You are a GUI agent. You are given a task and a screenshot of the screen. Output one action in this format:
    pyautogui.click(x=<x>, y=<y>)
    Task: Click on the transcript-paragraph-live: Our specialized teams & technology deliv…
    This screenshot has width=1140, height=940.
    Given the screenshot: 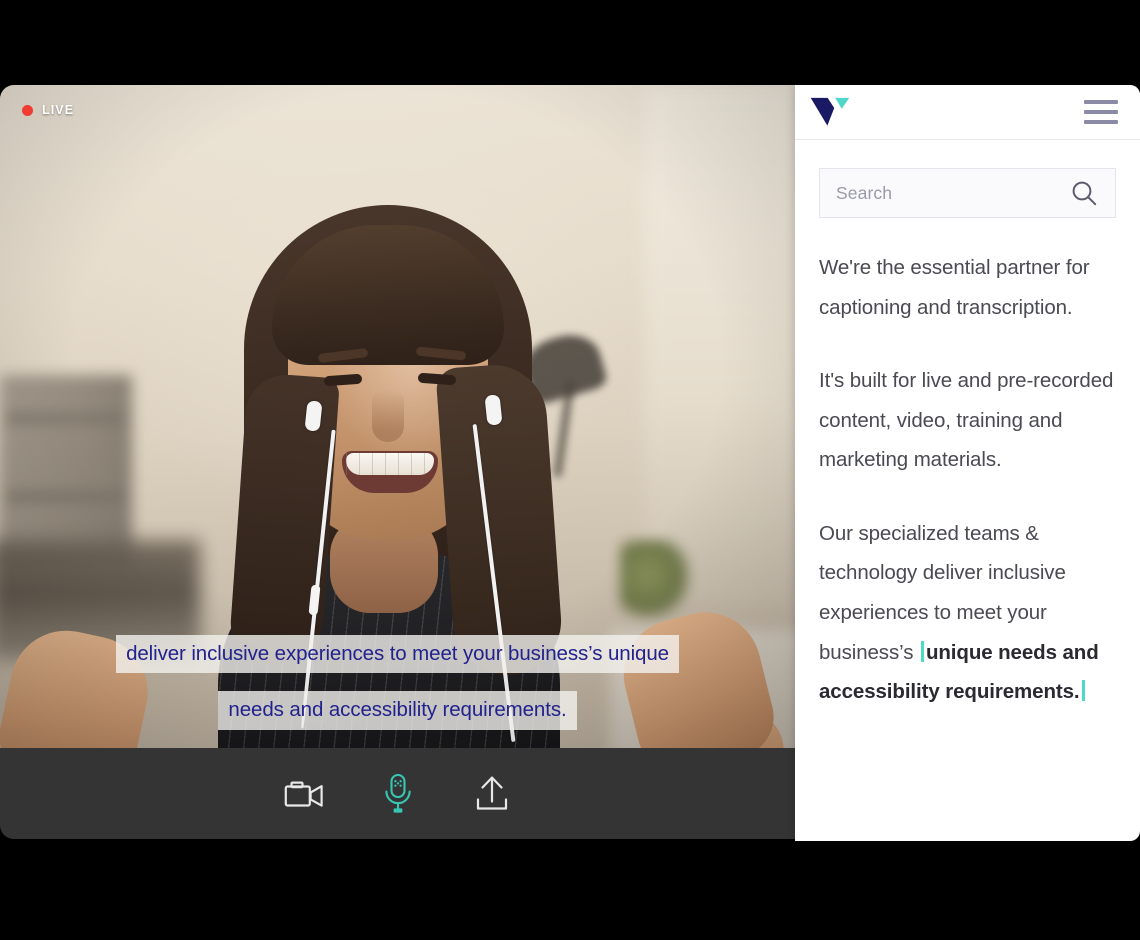 What is the action you would take?
    pyautogui.click(x=967, y=613)
    